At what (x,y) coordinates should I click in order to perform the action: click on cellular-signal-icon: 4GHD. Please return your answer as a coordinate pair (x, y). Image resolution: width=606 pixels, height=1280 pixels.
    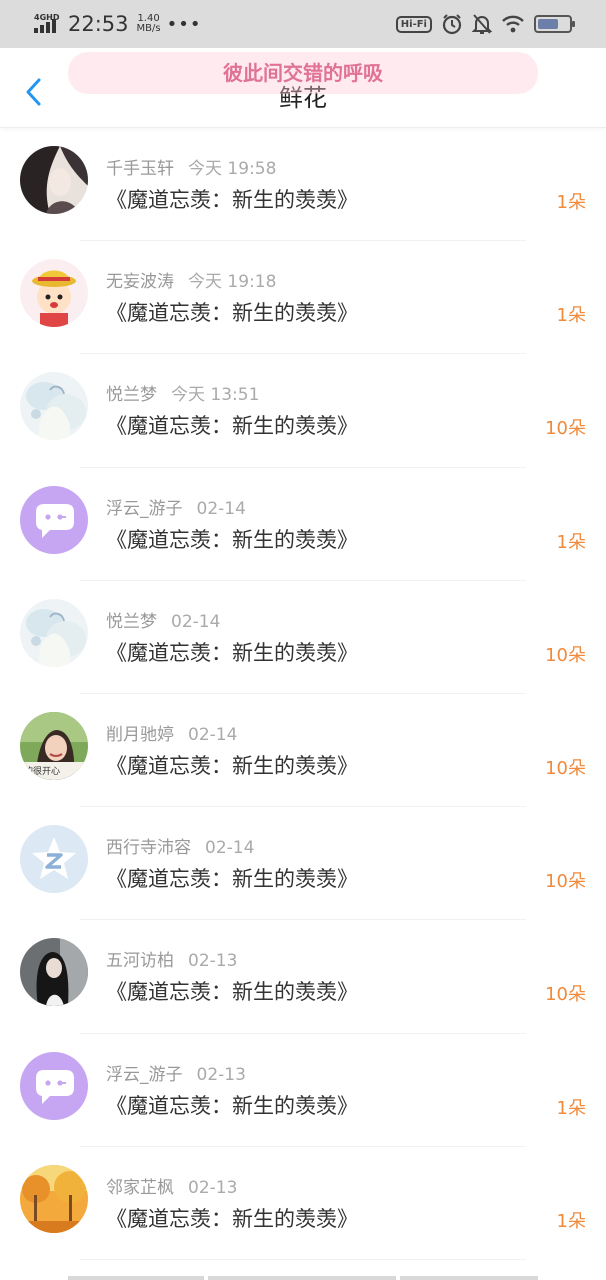
    Looking at the image, I should click on (47, 24).